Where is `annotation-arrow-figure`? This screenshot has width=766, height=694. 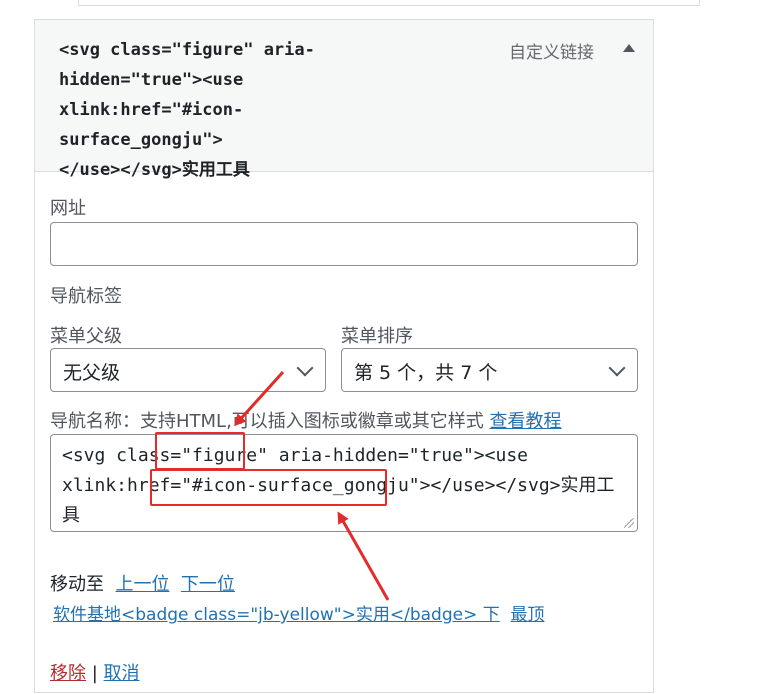 annotation-arrow-figure is located at coordinates (259, 398).